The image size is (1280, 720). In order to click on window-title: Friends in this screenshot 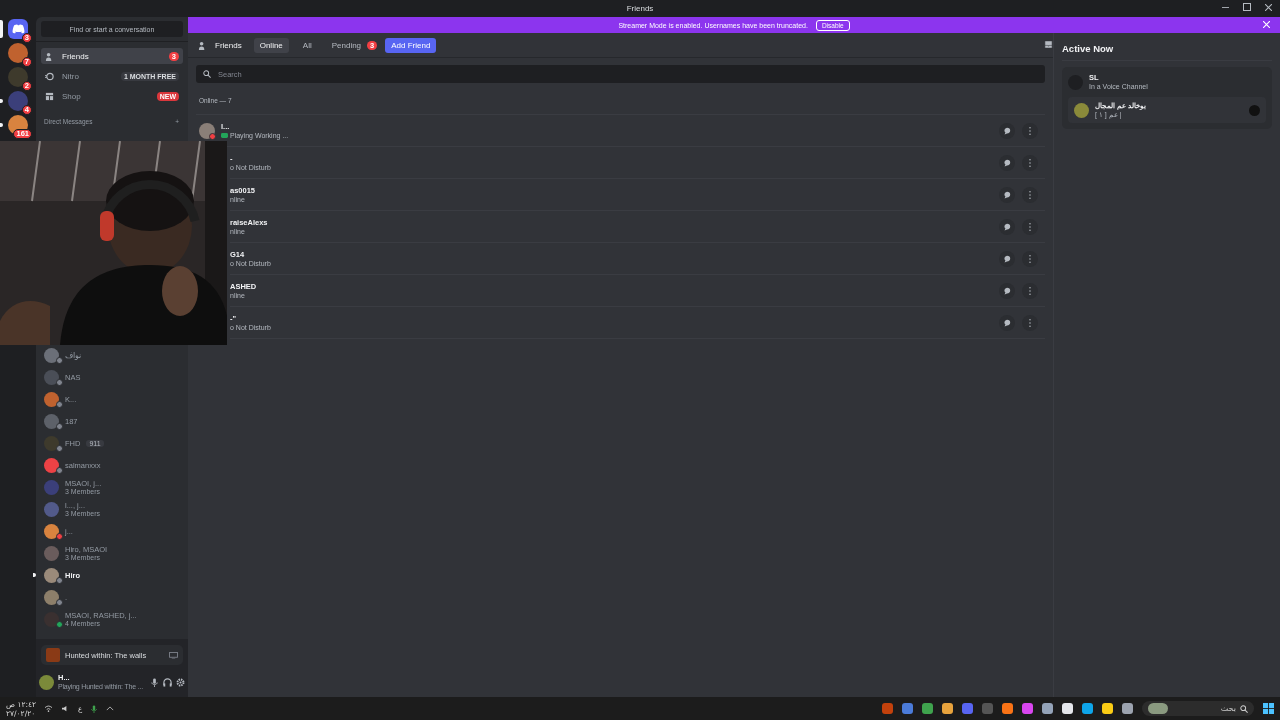, I will do `click(640, 8)`.